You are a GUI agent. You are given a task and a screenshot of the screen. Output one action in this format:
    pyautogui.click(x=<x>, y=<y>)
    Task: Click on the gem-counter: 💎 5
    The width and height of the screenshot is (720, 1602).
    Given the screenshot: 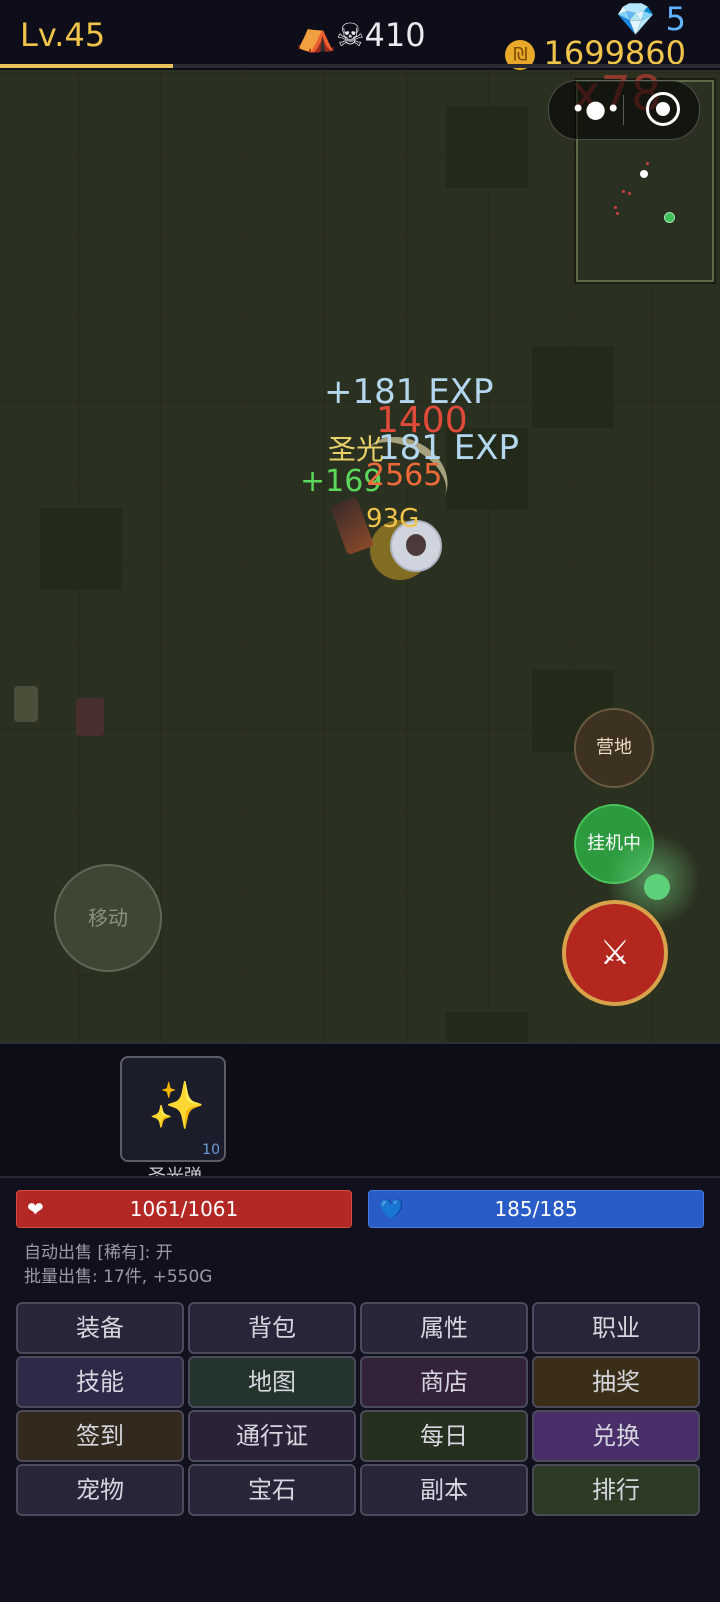 What is the action you would take?
    pyautogui.click(x=651, y=19)
    